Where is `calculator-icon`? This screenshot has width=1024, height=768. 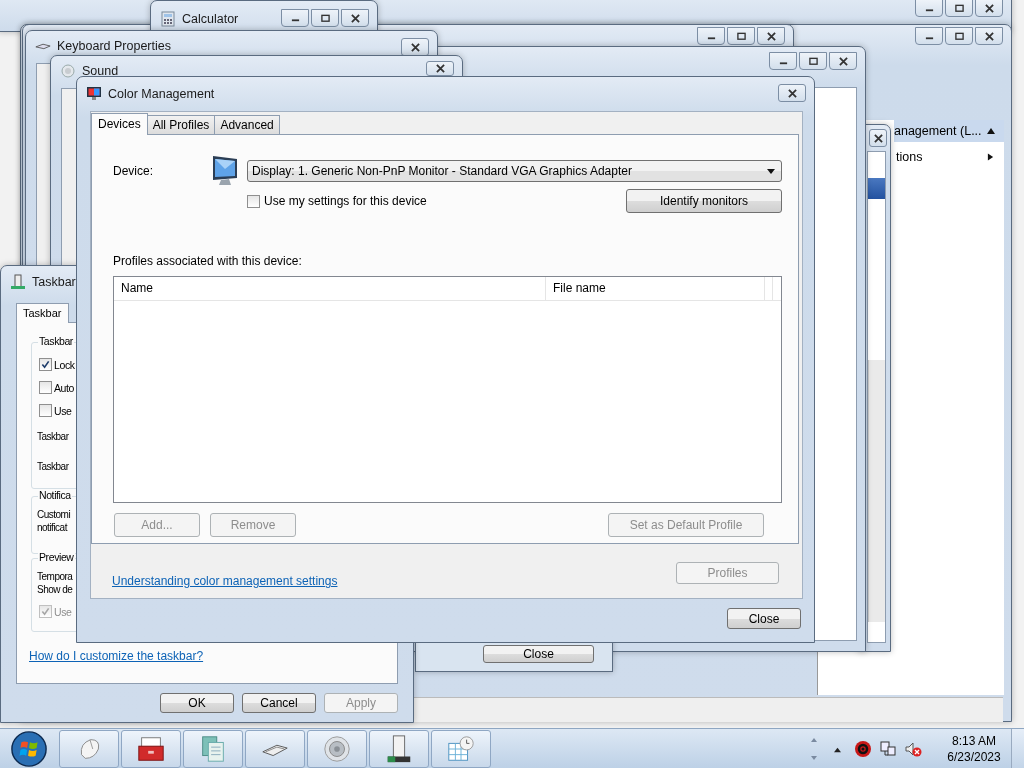
calculator-icon is located at coordinates (168, 19).